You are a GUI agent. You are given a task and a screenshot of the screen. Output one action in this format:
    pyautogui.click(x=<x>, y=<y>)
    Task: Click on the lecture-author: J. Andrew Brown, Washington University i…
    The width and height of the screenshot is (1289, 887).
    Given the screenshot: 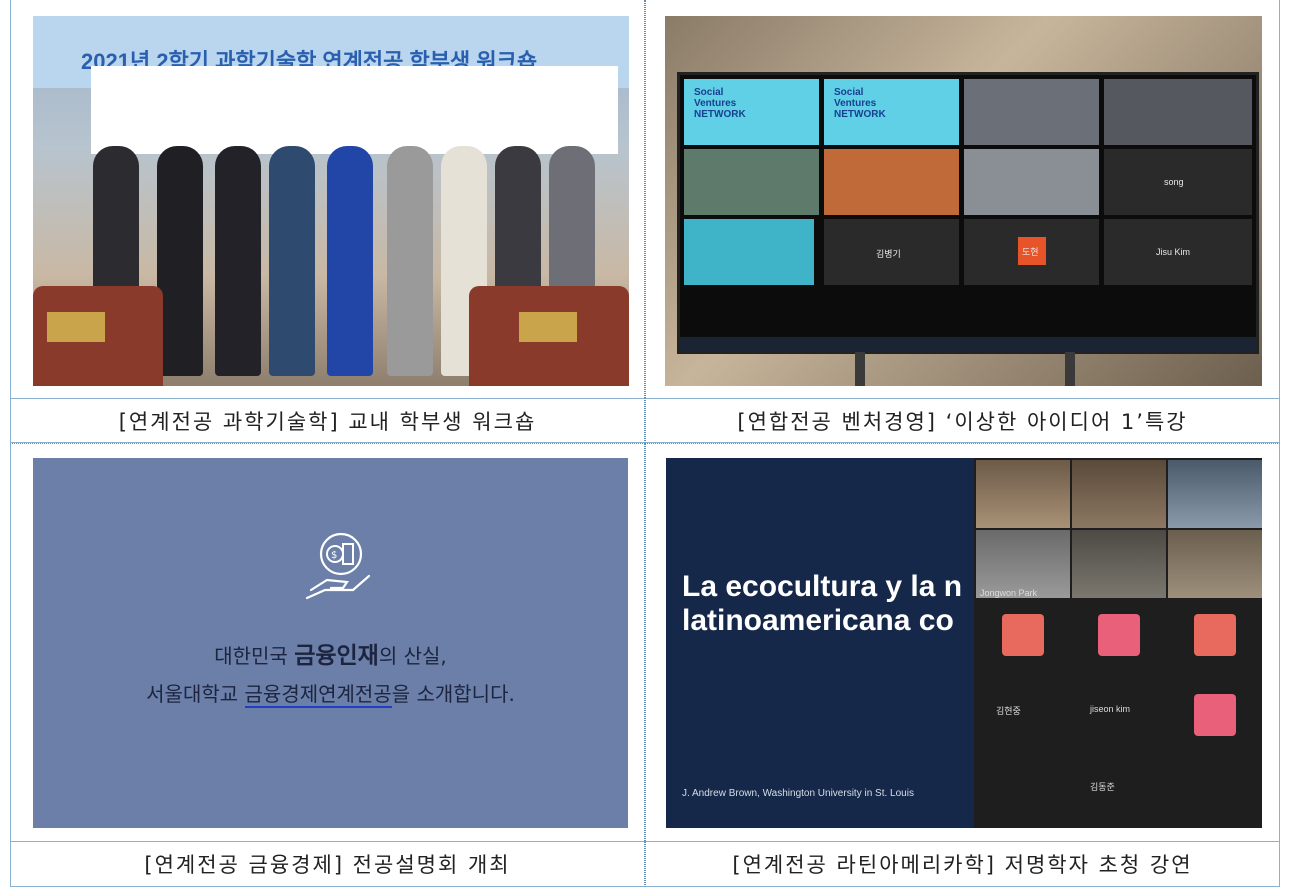 What is the action you would take?
    pyautogui.click(x=798, y=793)
    